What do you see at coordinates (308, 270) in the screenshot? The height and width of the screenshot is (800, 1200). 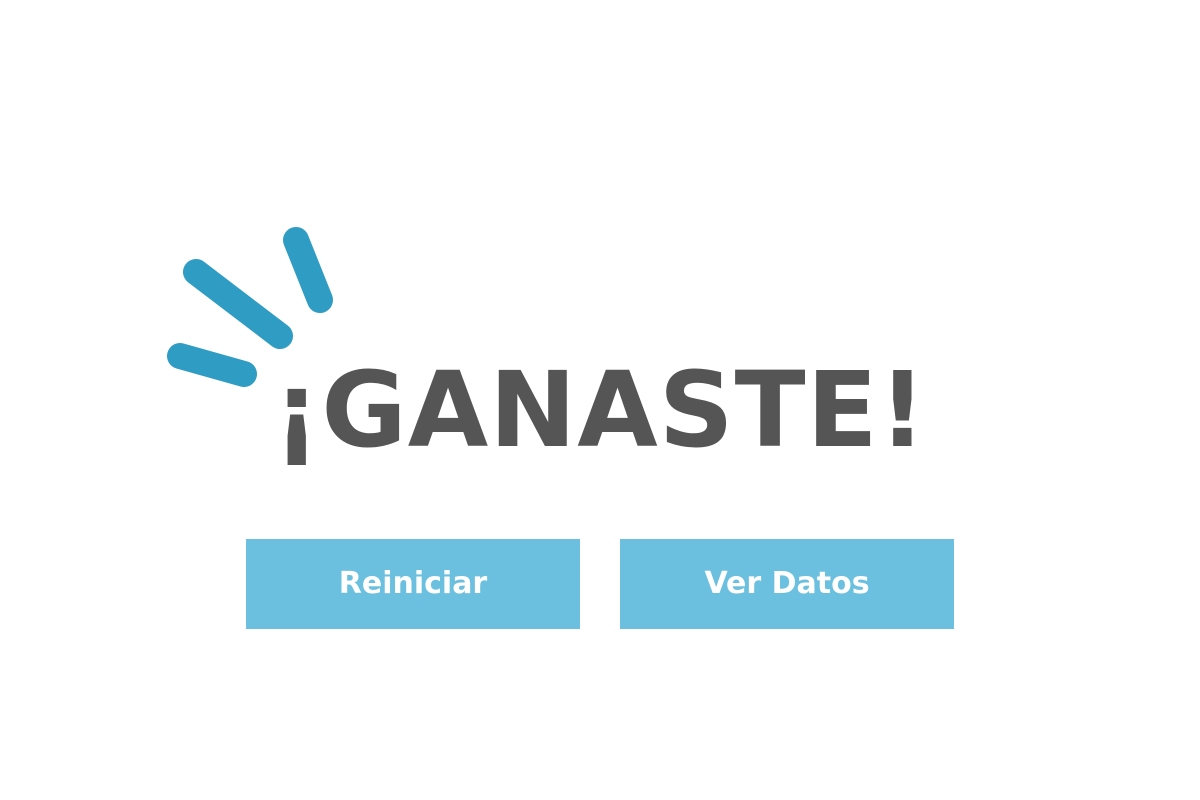 I see `burst-stroke-top` at bounding box center [308, 270].